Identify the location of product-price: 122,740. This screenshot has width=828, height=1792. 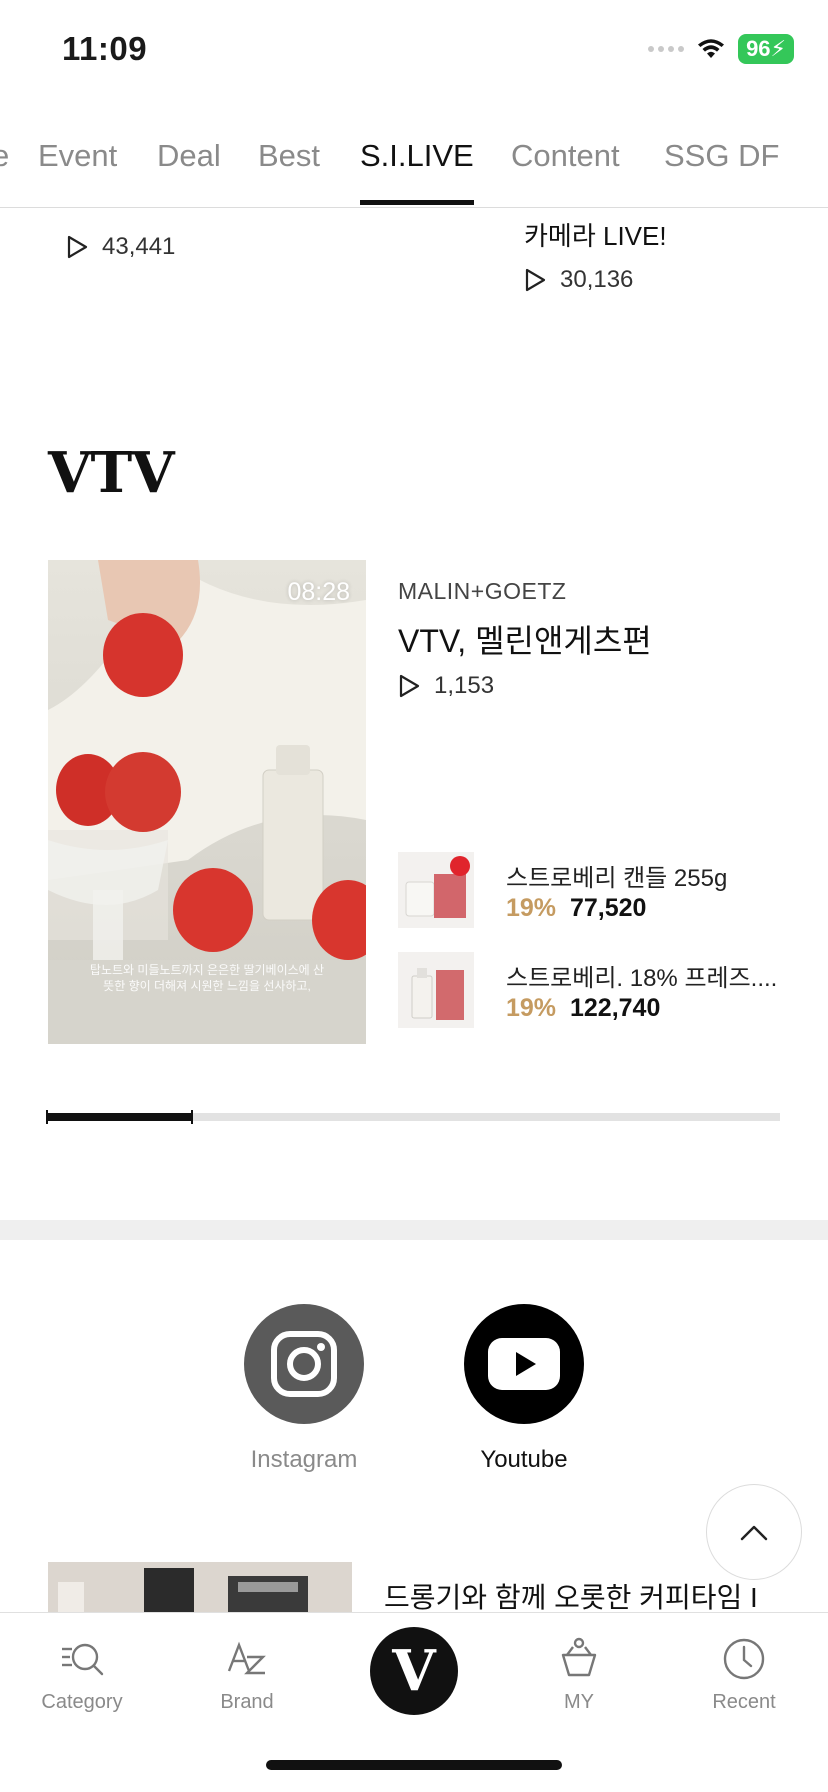
(615, 1008).